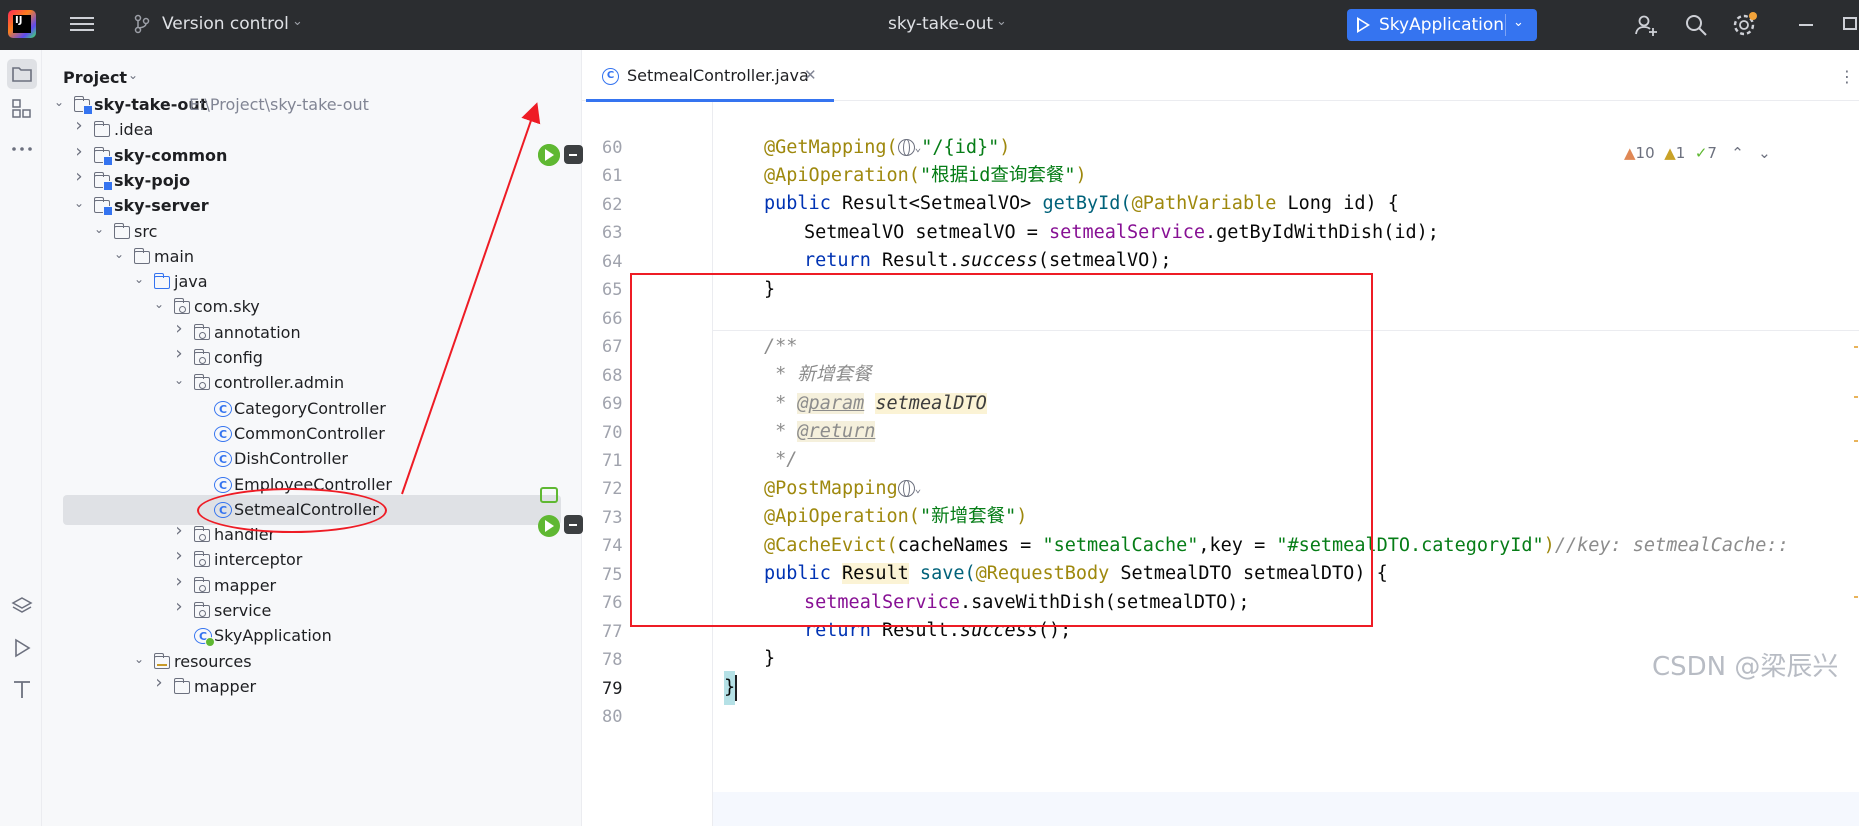  What do you see at coordinates (471, 298) in the screenshot?
I see `annotation-arrow` at bounding box center [471, 298].